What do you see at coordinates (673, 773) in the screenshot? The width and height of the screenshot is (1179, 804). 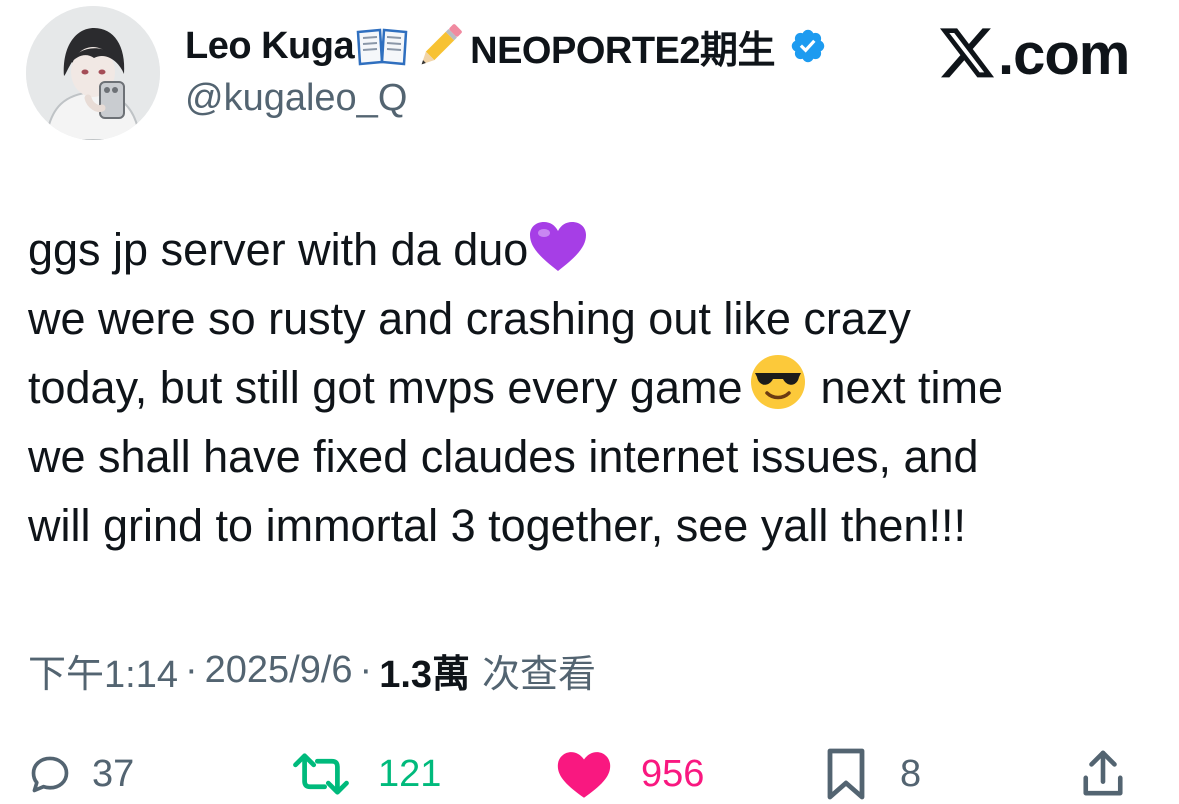 I see `like-count: 956` at bounding box center [673, 773].